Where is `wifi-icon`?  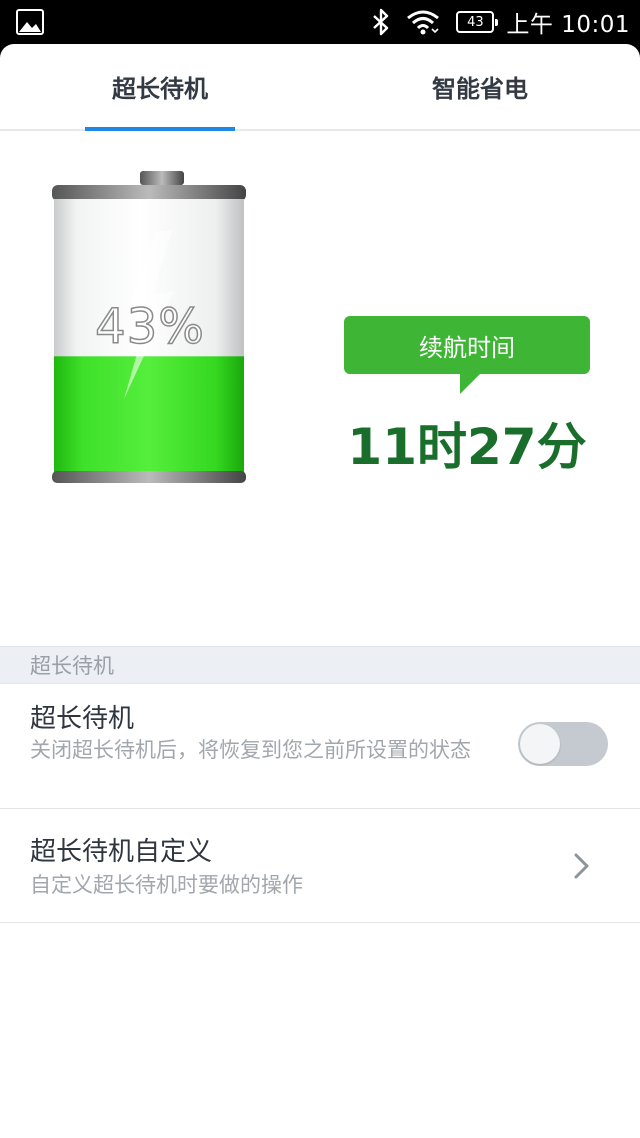 wifi-icon is located at coordinates (423, 22).